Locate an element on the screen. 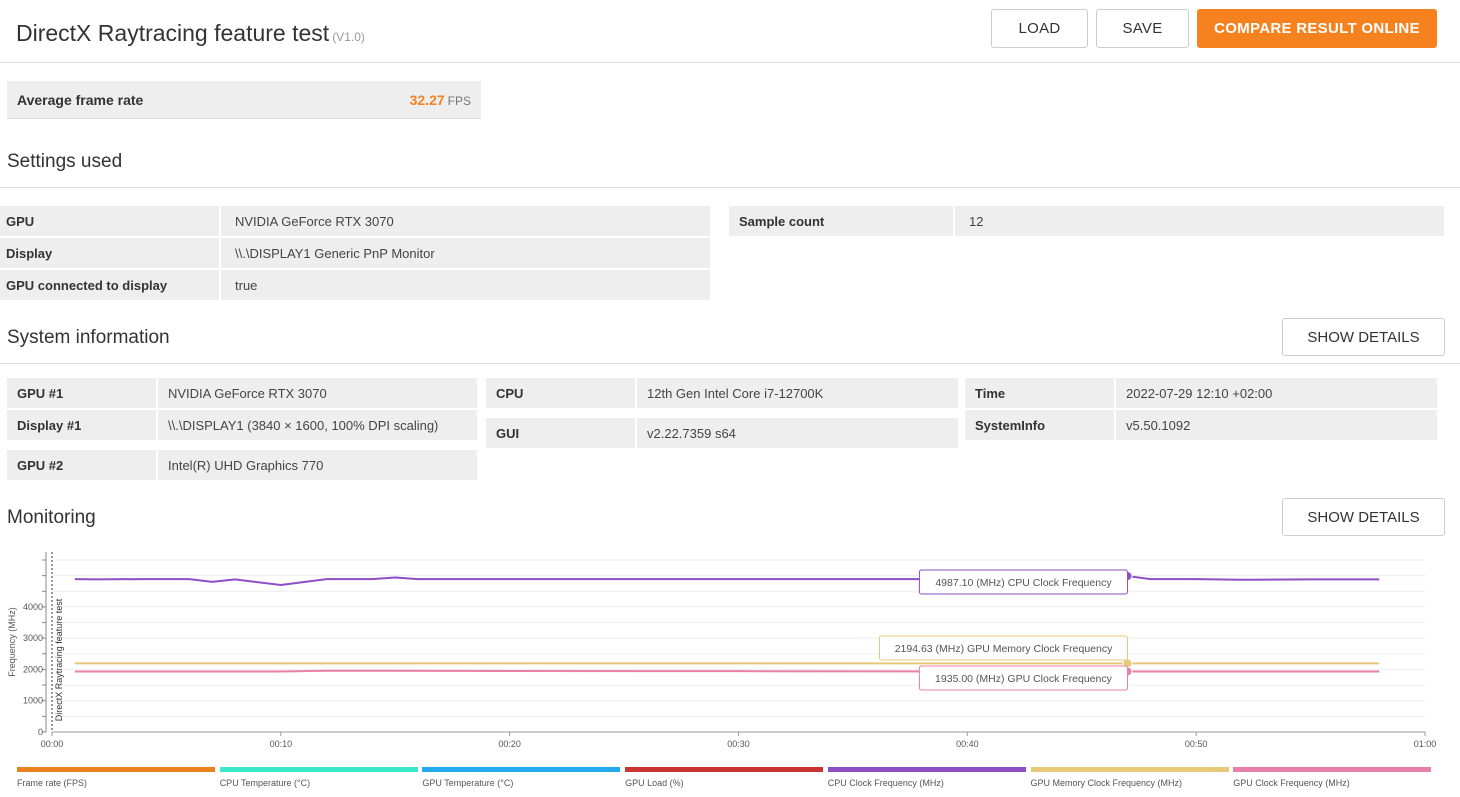  system-value: NVIDIA GeForce RTX 3070 is located at coordinates (317, 393).